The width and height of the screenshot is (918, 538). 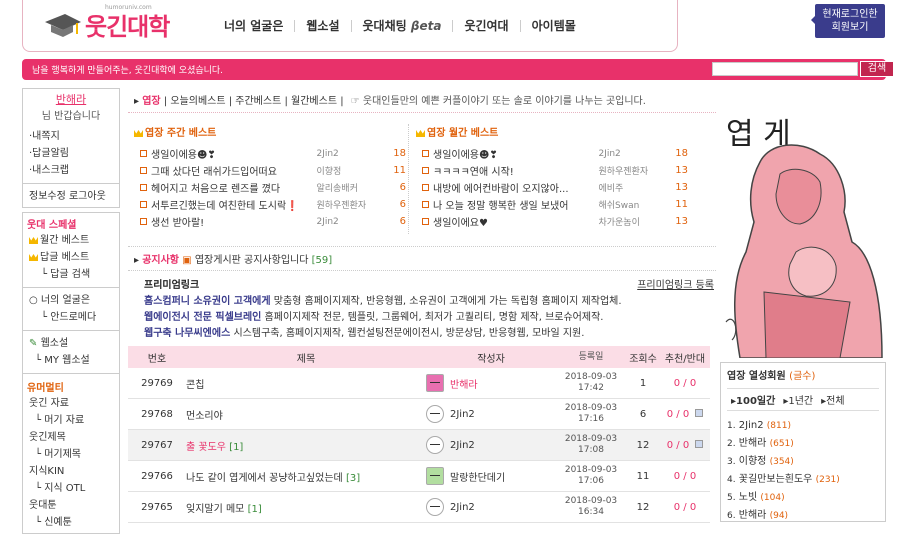 I want to click on member-rank: 5., so click(x=731, y=498).